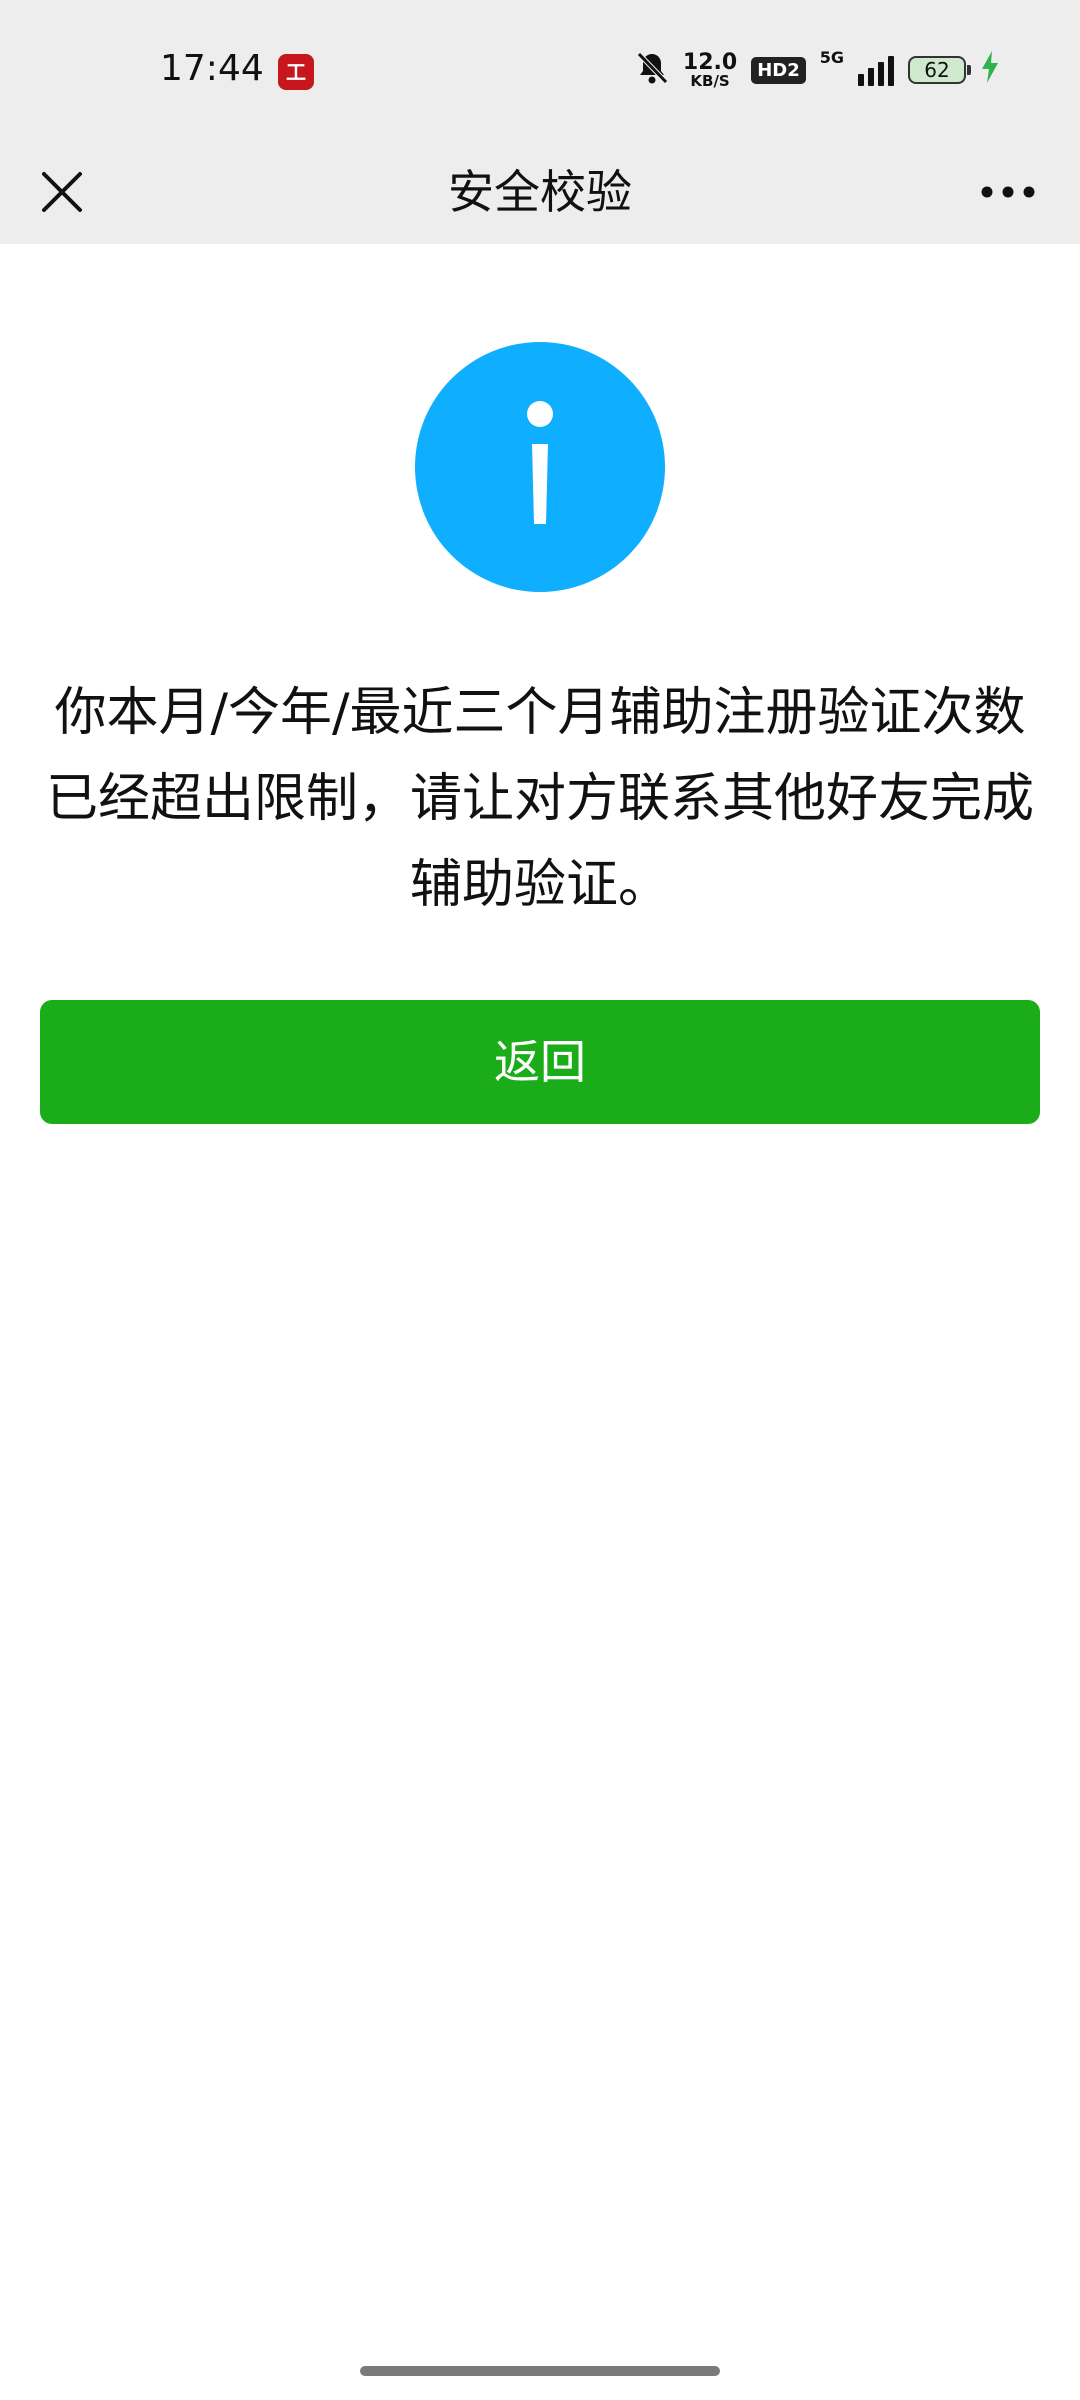  I want to click on status-icons: 12.0 KB/S HD2 5G 62, so click(817, 70).